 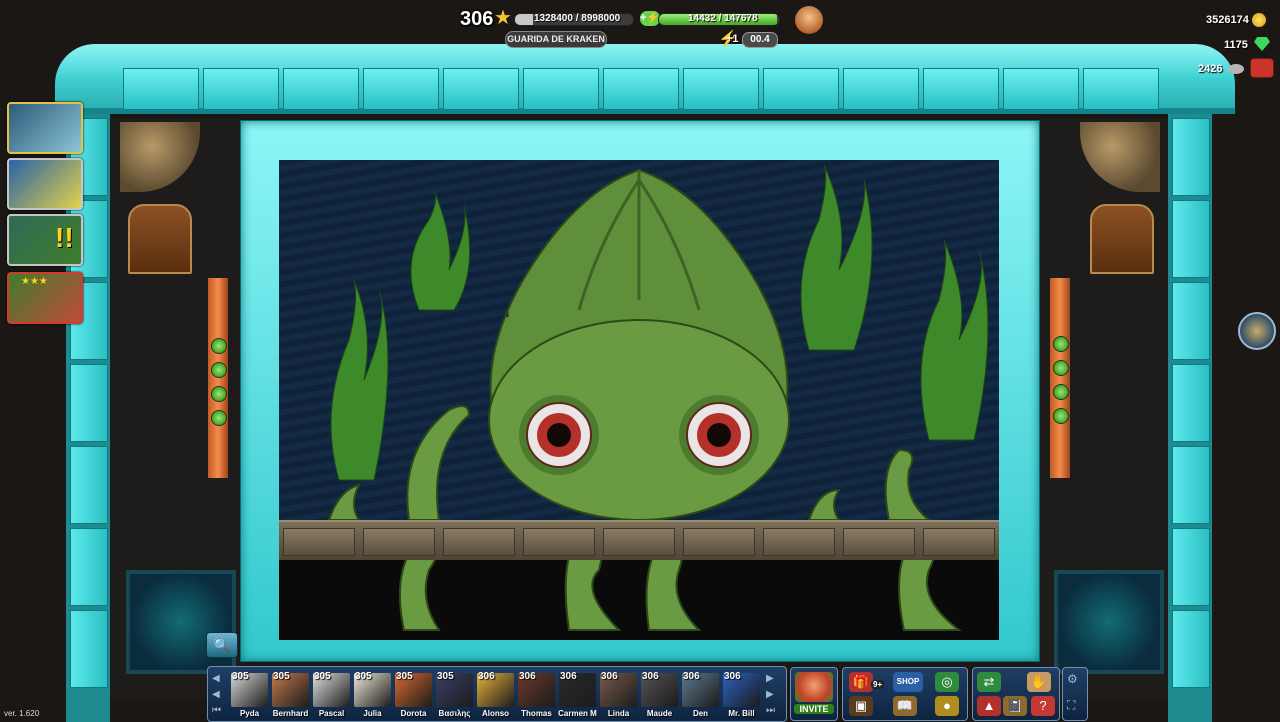 I want to click on energy-plus-icon: +⚡, so click(x=650, y=18).